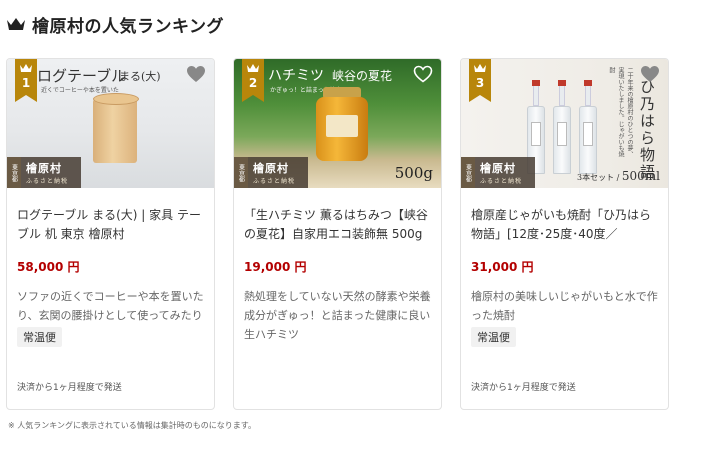 The width and height of the screenshot is (712, 456). I want to click on product-name: ログテーブル まる(大) | 家具 テーブル 机 東京 檜原村, so click(110, 226).